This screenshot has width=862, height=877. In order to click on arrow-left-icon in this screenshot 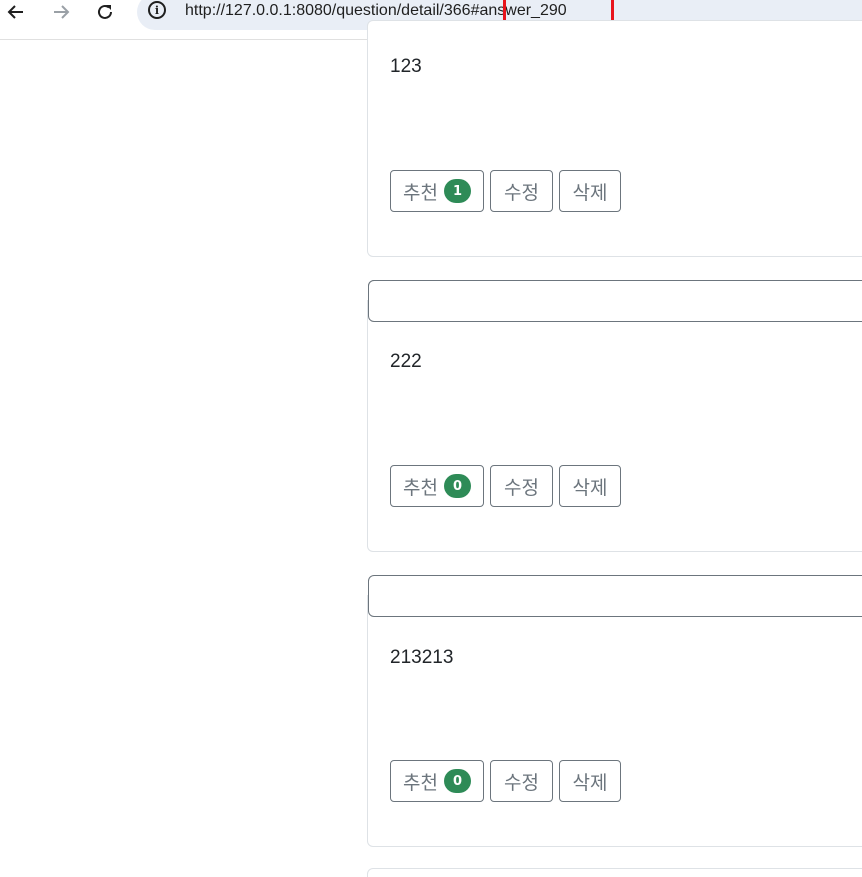, I will do `click(15, 12)`.